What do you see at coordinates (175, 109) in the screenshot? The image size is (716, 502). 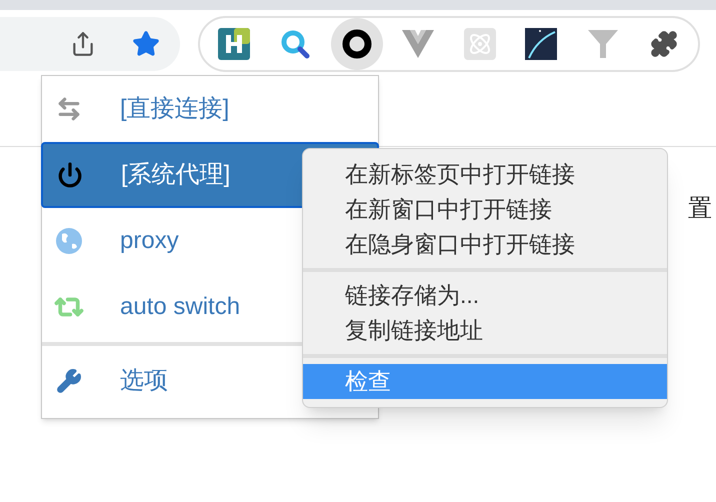 I see `menu-item-label: [直接连接]` at bounding box center [175, 109].